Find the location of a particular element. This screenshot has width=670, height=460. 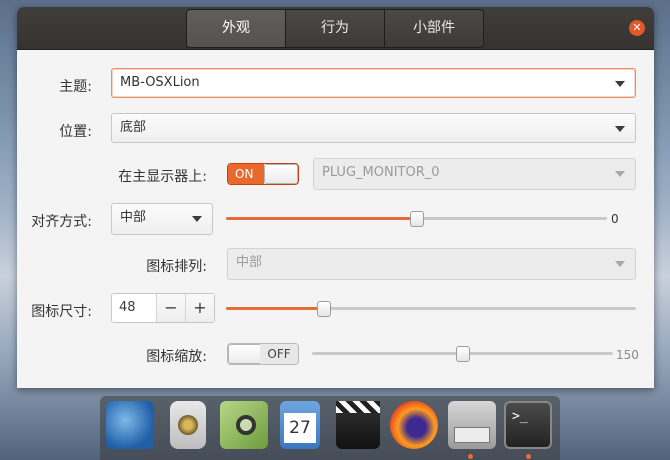

theme-value: MB-OSXLion is located at coordinates (160, 82).